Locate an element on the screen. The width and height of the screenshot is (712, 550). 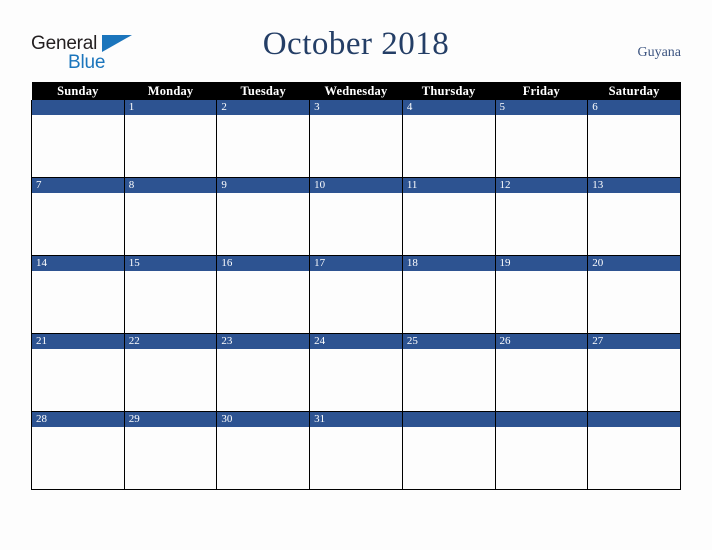
calendar-day-cell: 2 is located at coordinates (263, 139).